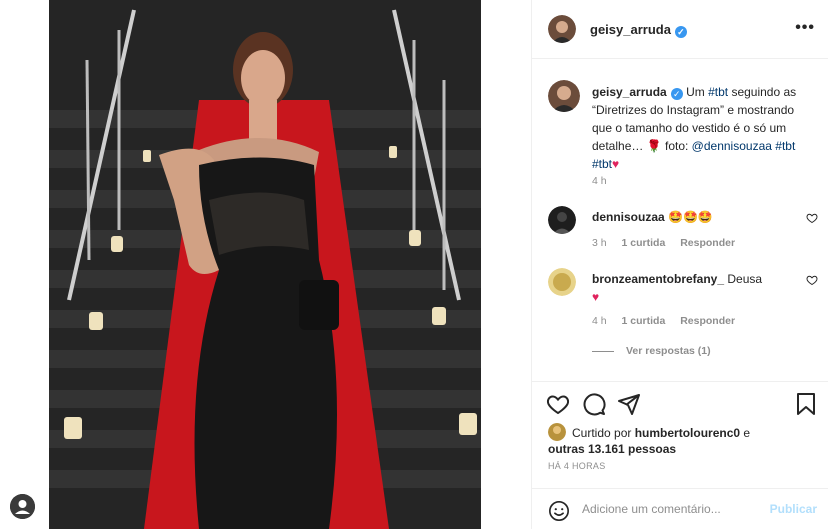 This screenshot has height=529, width=828. I want to click on comment-icon, so click(594, 405).